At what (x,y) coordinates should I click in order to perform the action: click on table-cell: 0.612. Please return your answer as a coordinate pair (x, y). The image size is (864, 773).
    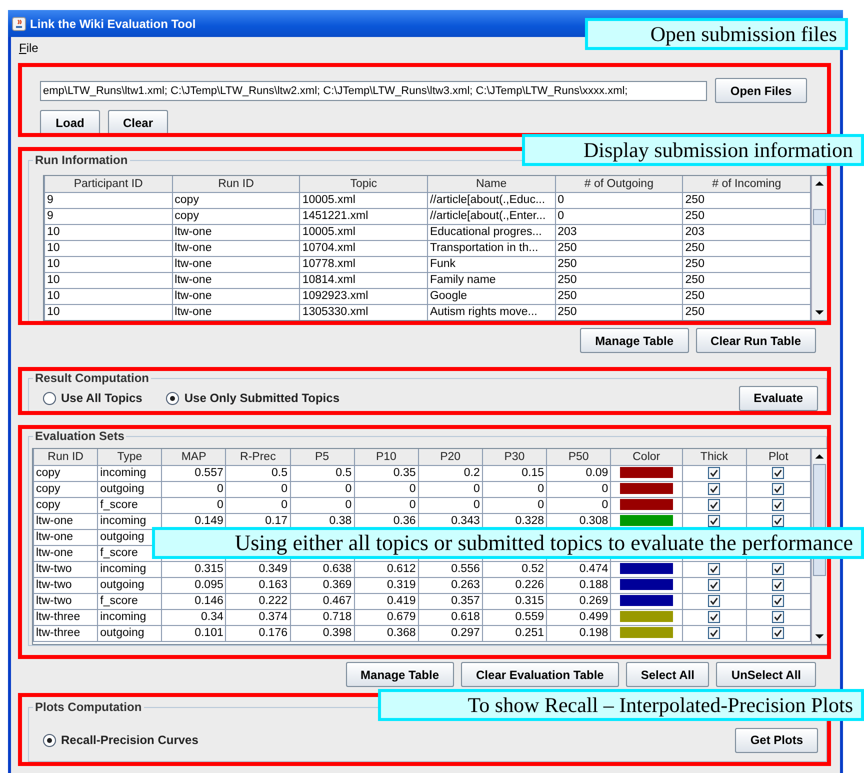
    Looking at the image, I should click on (386, 570).